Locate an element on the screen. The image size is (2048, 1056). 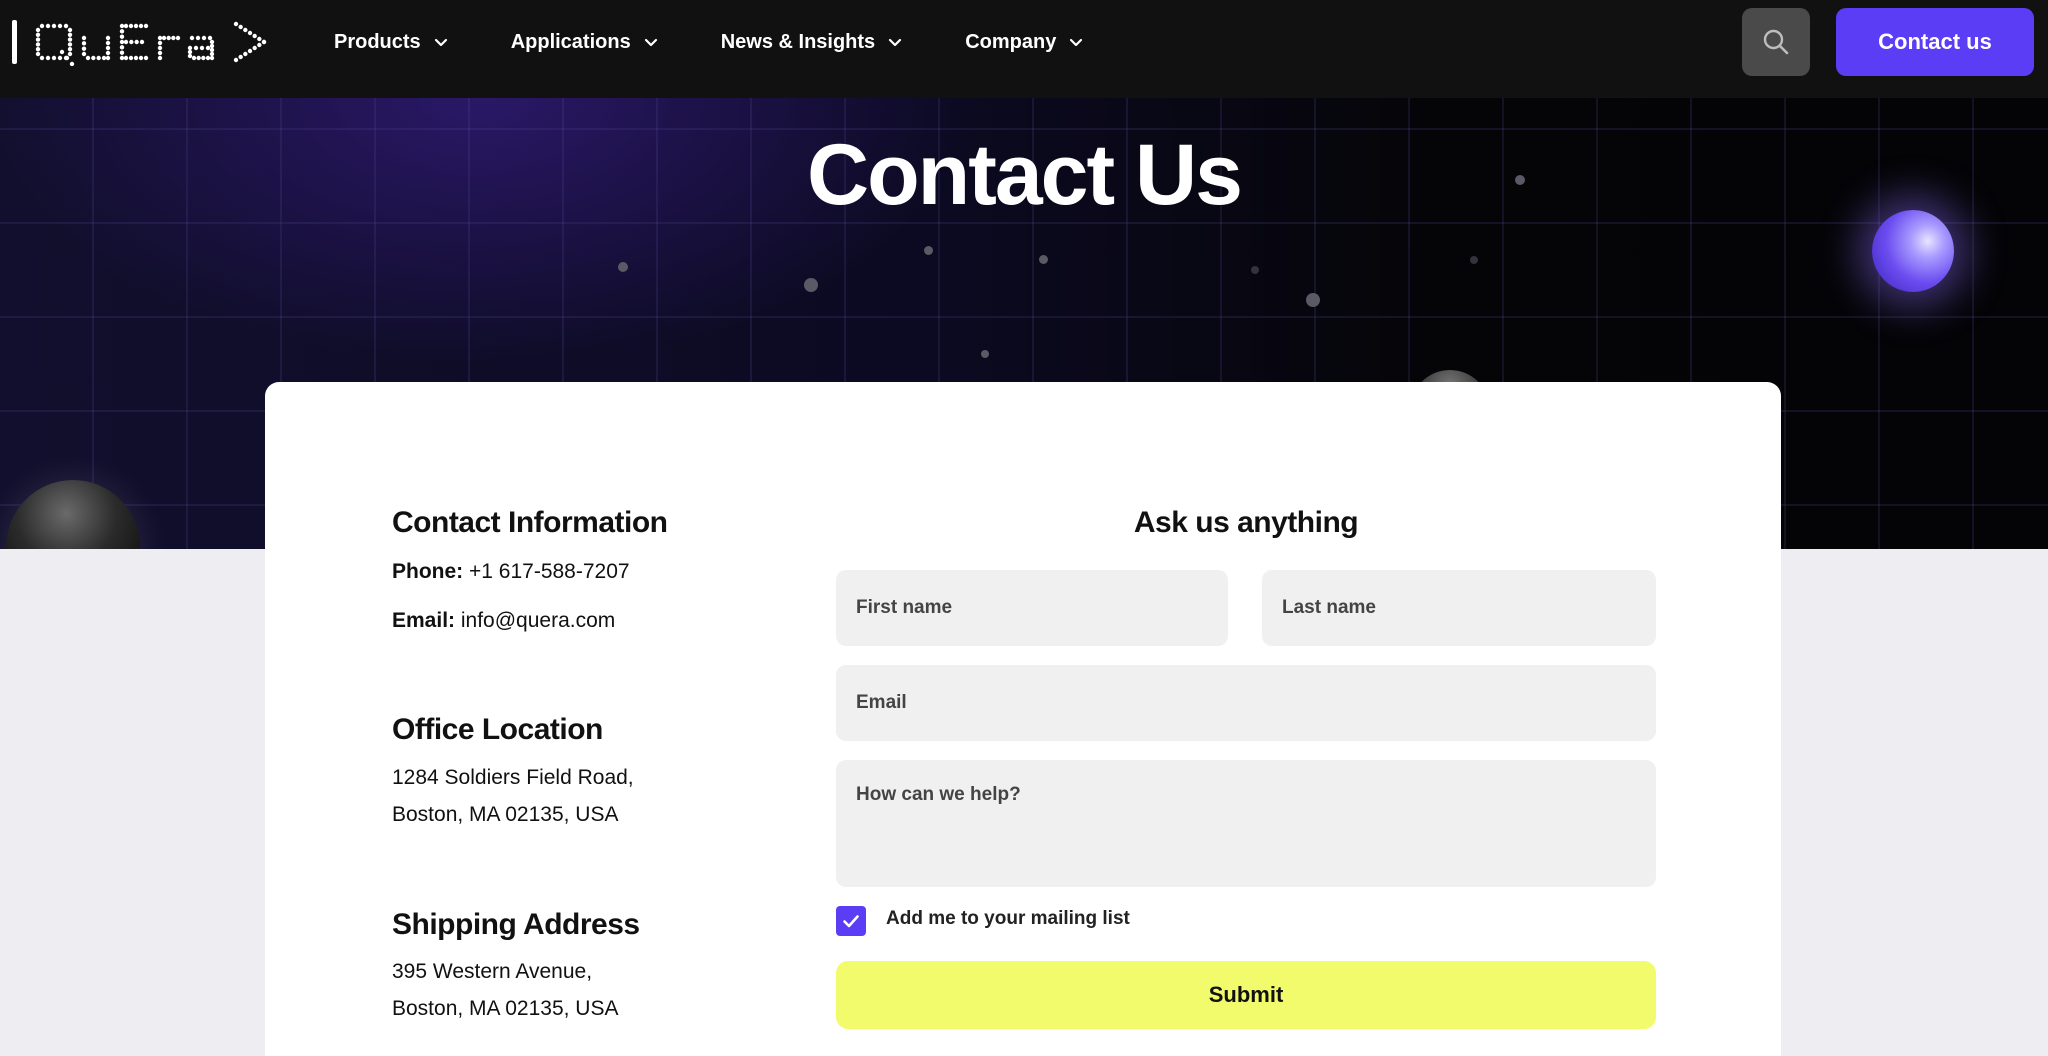
nav-item-products: Products is located at coordinates (391, 42).